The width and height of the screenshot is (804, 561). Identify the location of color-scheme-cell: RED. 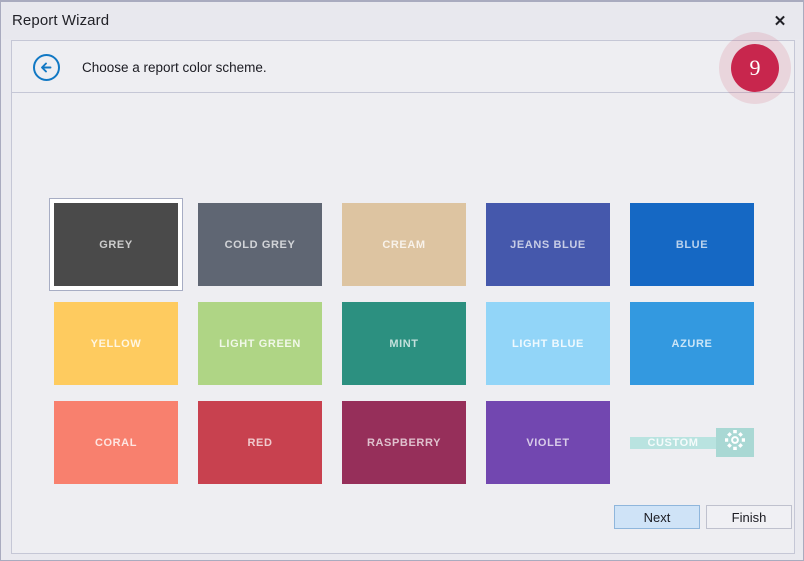
(270, 450).